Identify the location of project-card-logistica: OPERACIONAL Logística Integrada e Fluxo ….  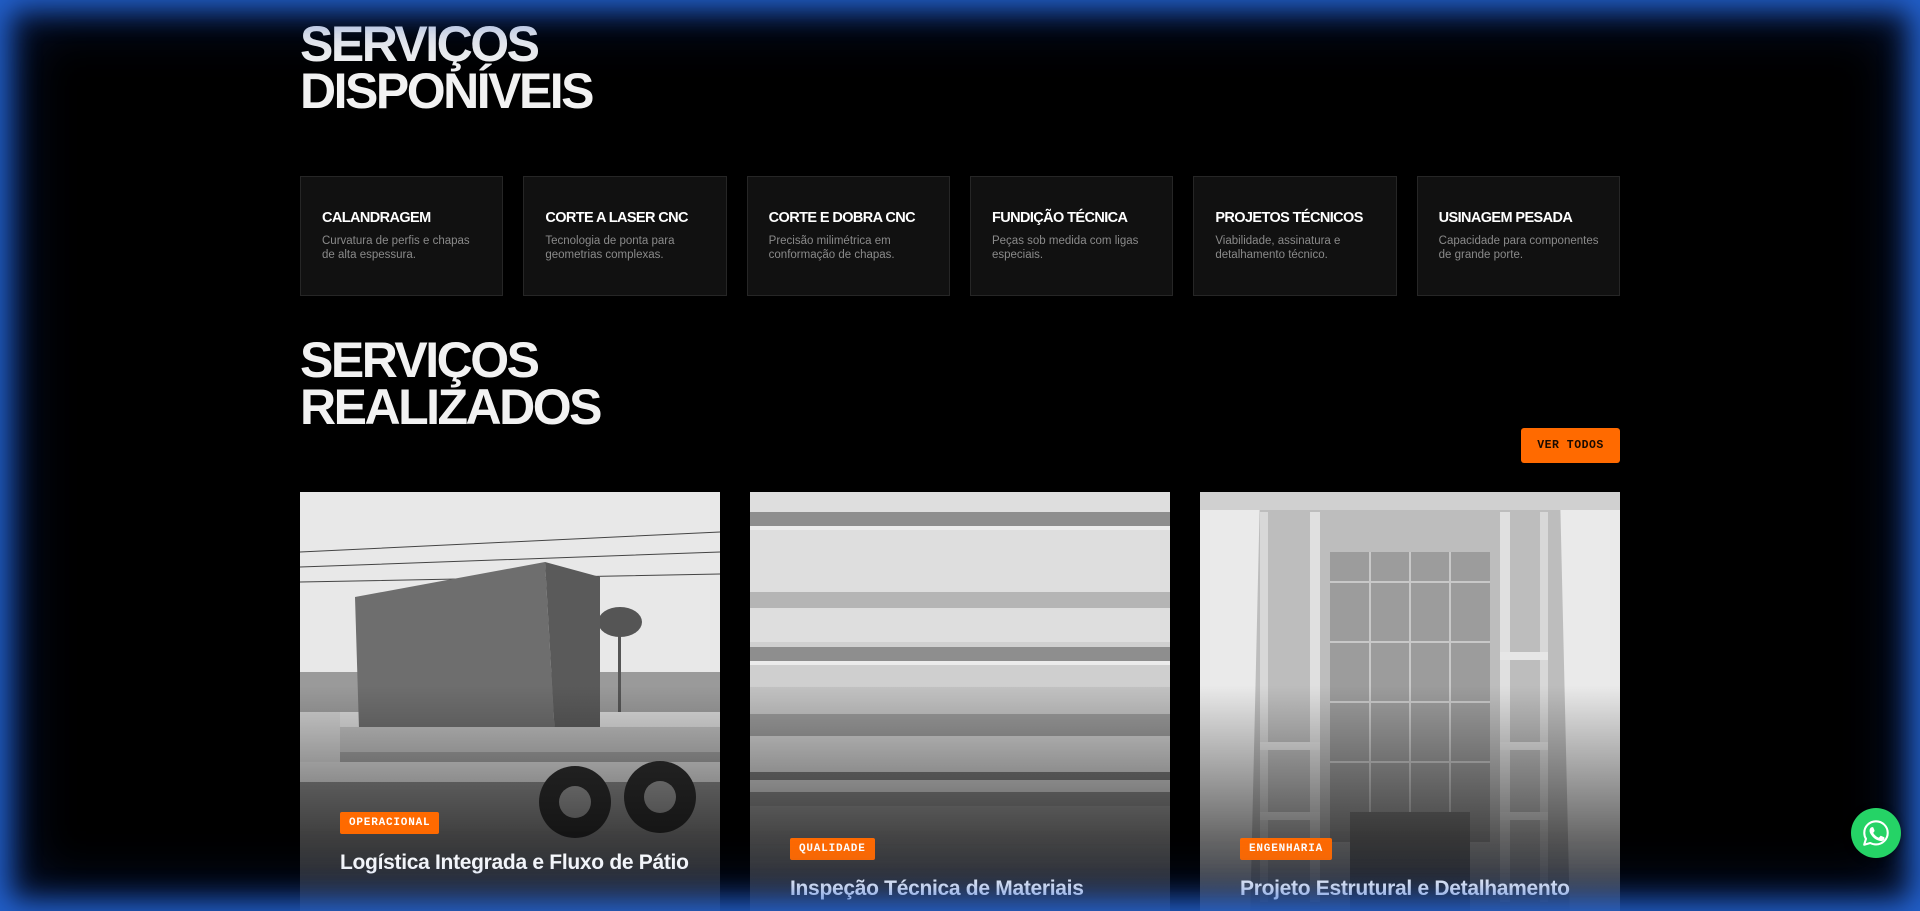
(510, 701).